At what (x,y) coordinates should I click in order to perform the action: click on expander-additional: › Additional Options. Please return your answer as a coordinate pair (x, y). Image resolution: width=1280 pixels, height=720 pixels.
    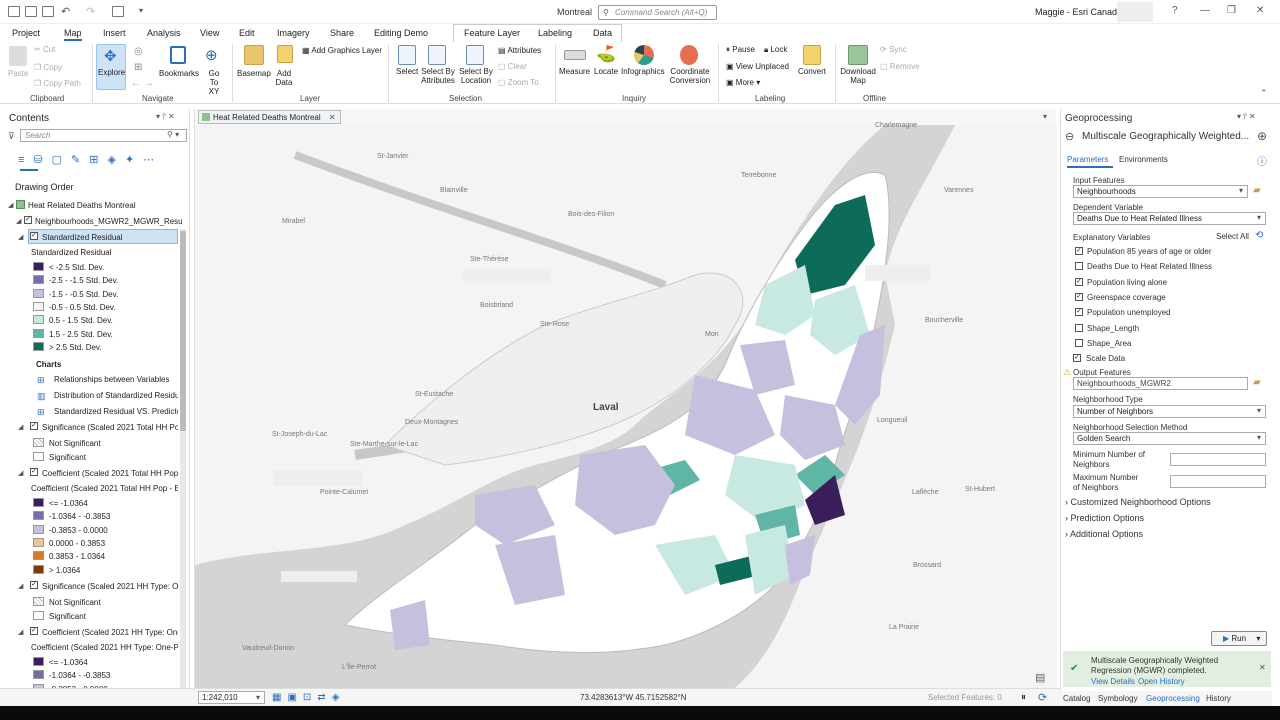
    Looking at the image, I should click on (1104, 534).